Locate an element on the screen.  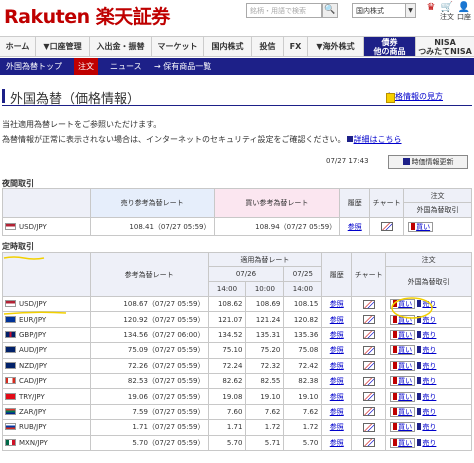
subnav-order: 注文 is located at coordinates (86, 66).